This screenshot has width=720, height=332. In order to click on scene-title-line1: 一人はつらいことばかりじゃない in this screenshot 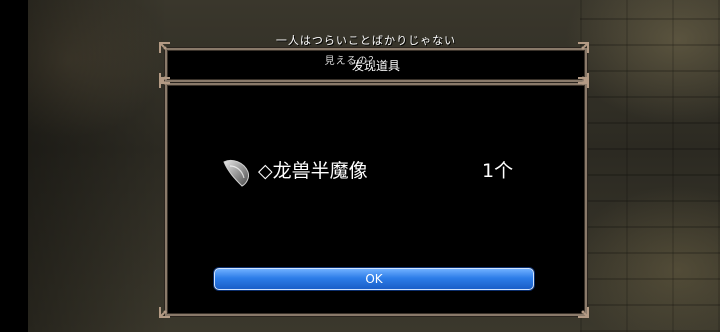, I will do `click(366, 40)`.